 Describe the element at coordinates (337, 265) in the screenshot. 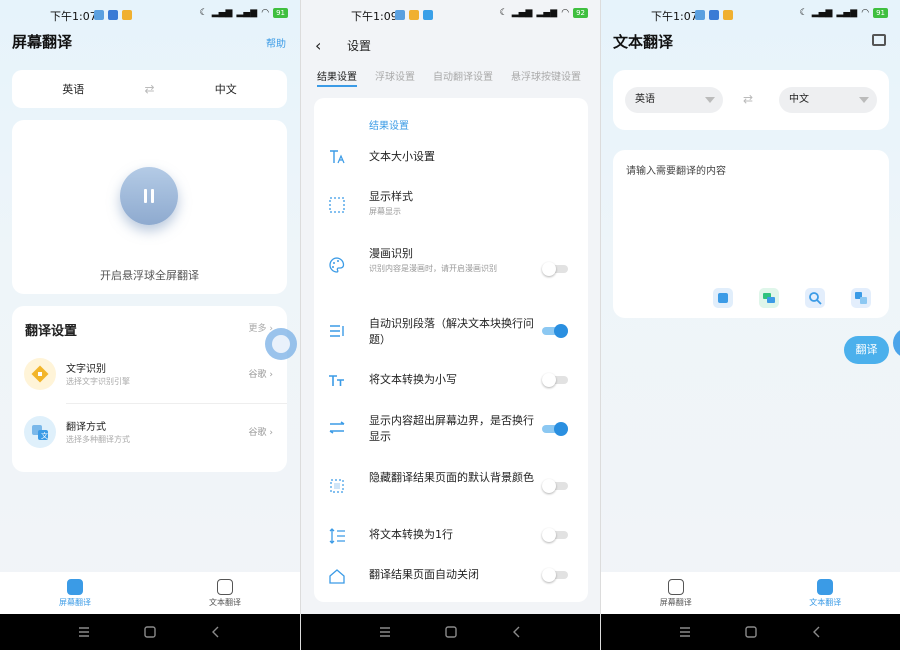

I see `palette-icon` at that location.